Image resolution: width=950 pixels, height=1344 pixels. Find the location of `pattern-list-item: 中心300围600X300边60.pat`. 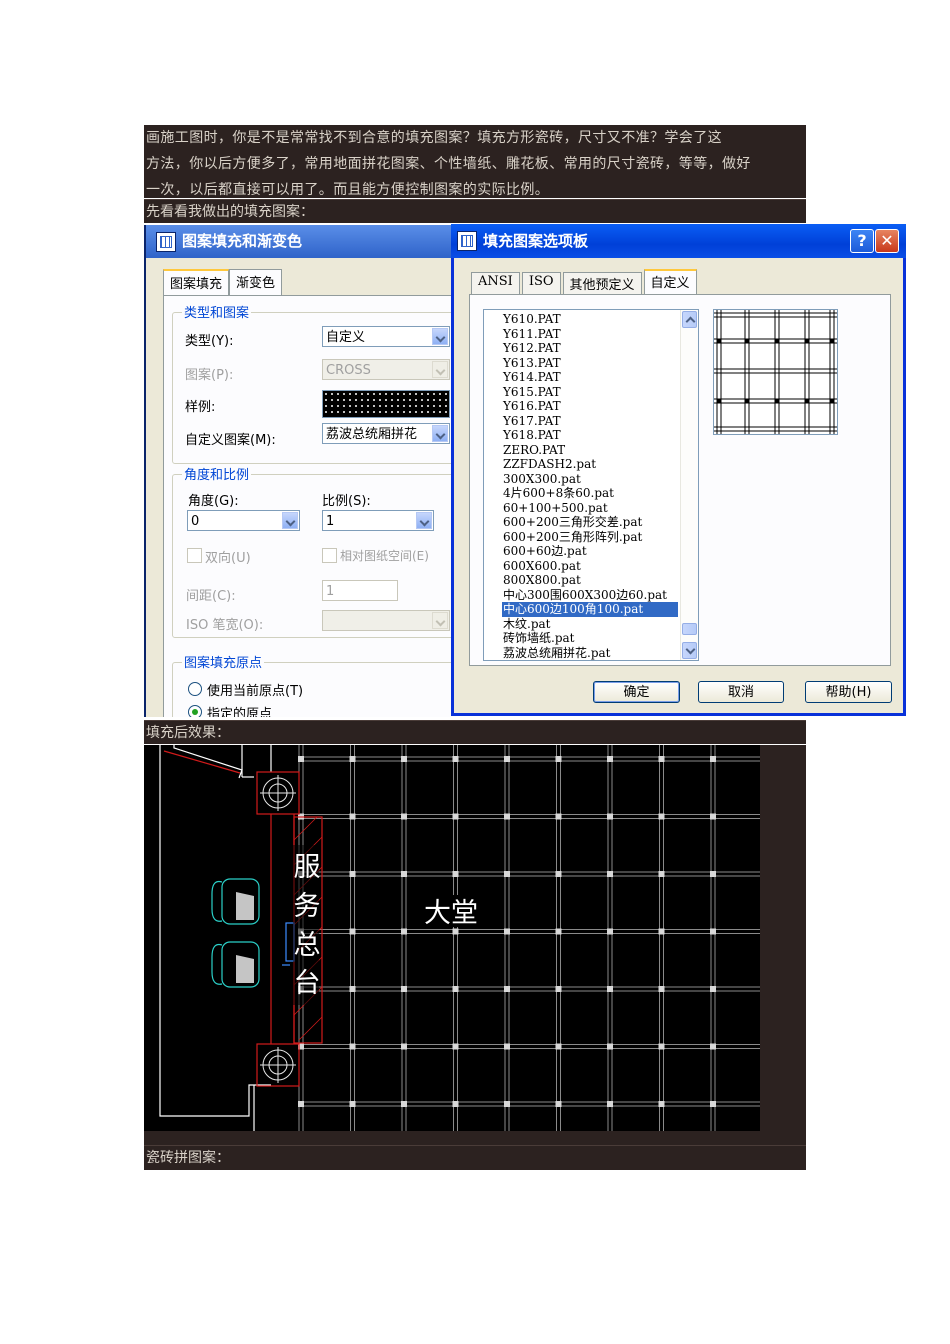

pattern-list-item: 中心300围600X300边60.pat is located at coordinates (590, 595).